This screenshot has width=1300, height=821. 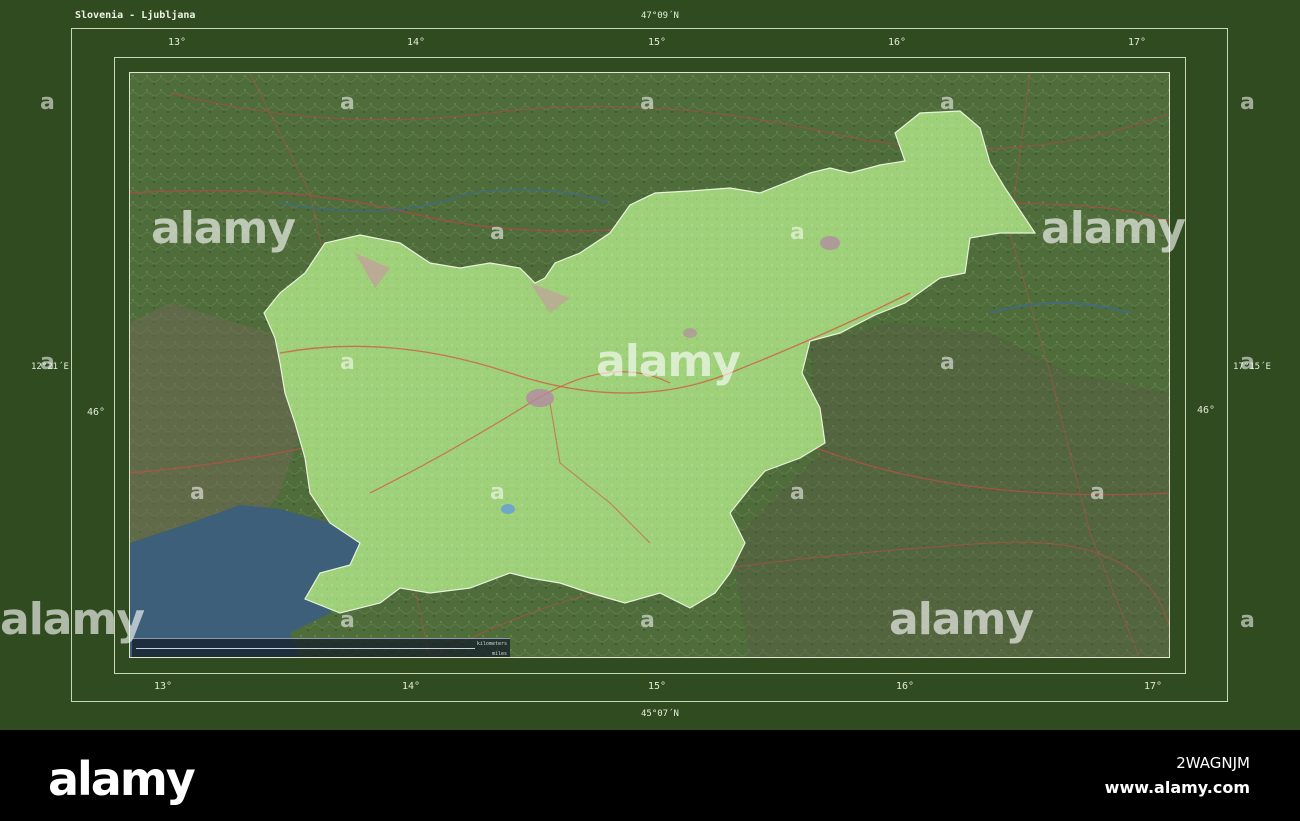 What do you see at coordinates (1153, 686) in the screenshot?
I see `lon-tick-bottom: 17°` at bounding box center [1153, 686].